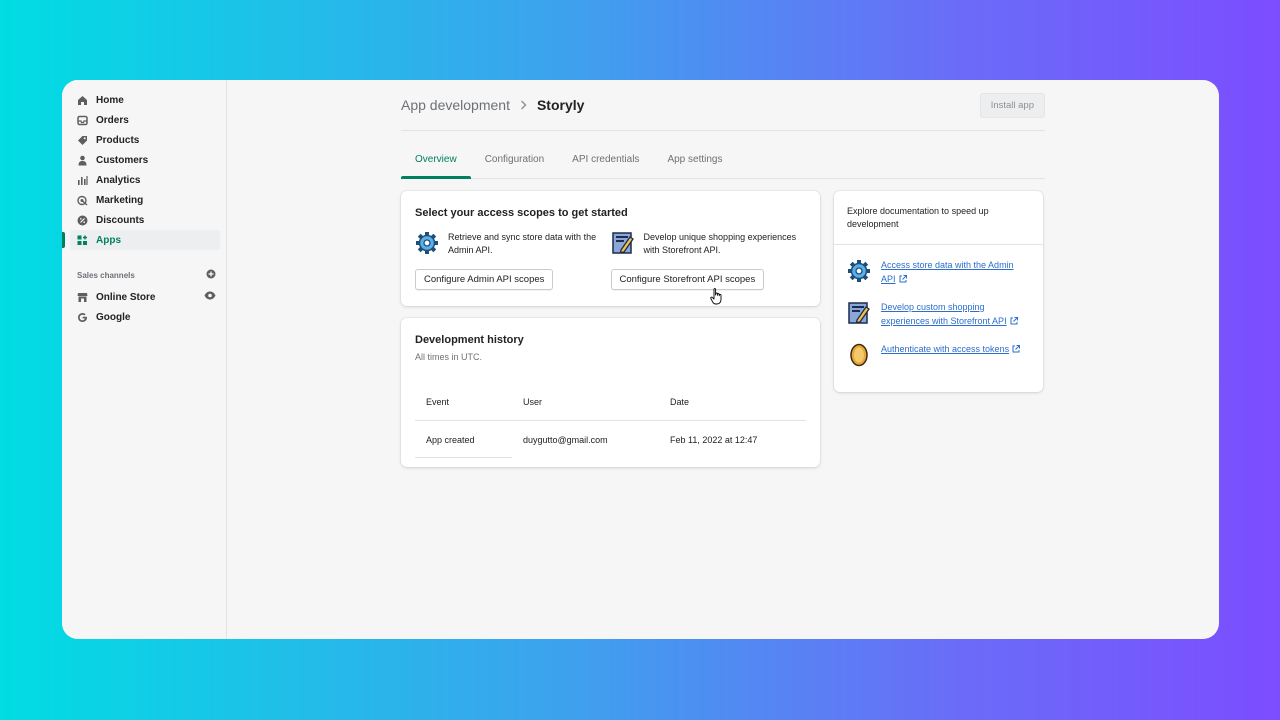 The width and height of the screenshot is (1280, 720). What do you see at coordinates (210, 297) in the screenshot?
I see `eye-icon` at bounding box center [210, 297].